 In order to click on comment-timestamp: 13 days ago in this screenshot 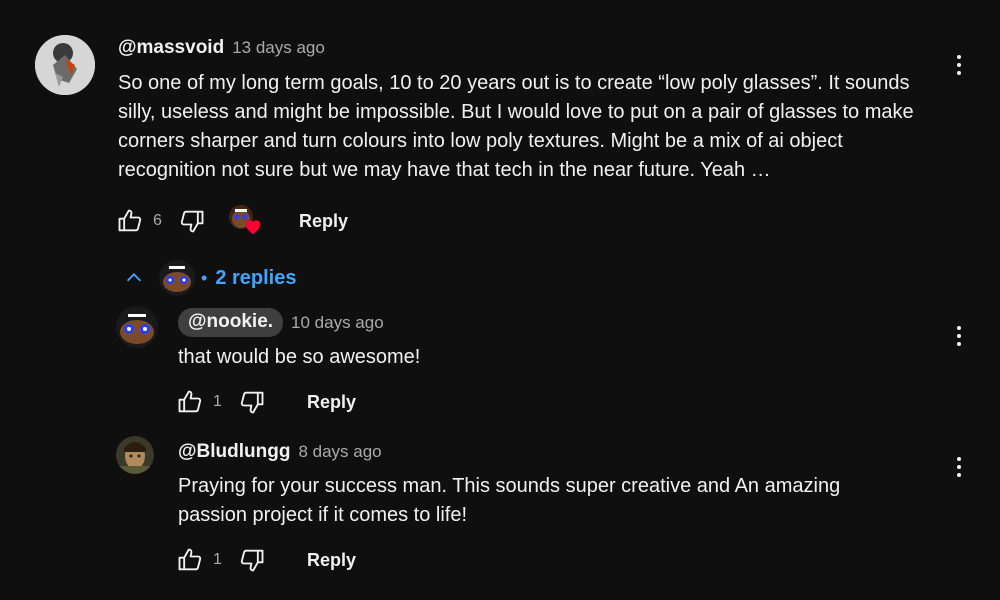, I will do `click(278, 48)`.